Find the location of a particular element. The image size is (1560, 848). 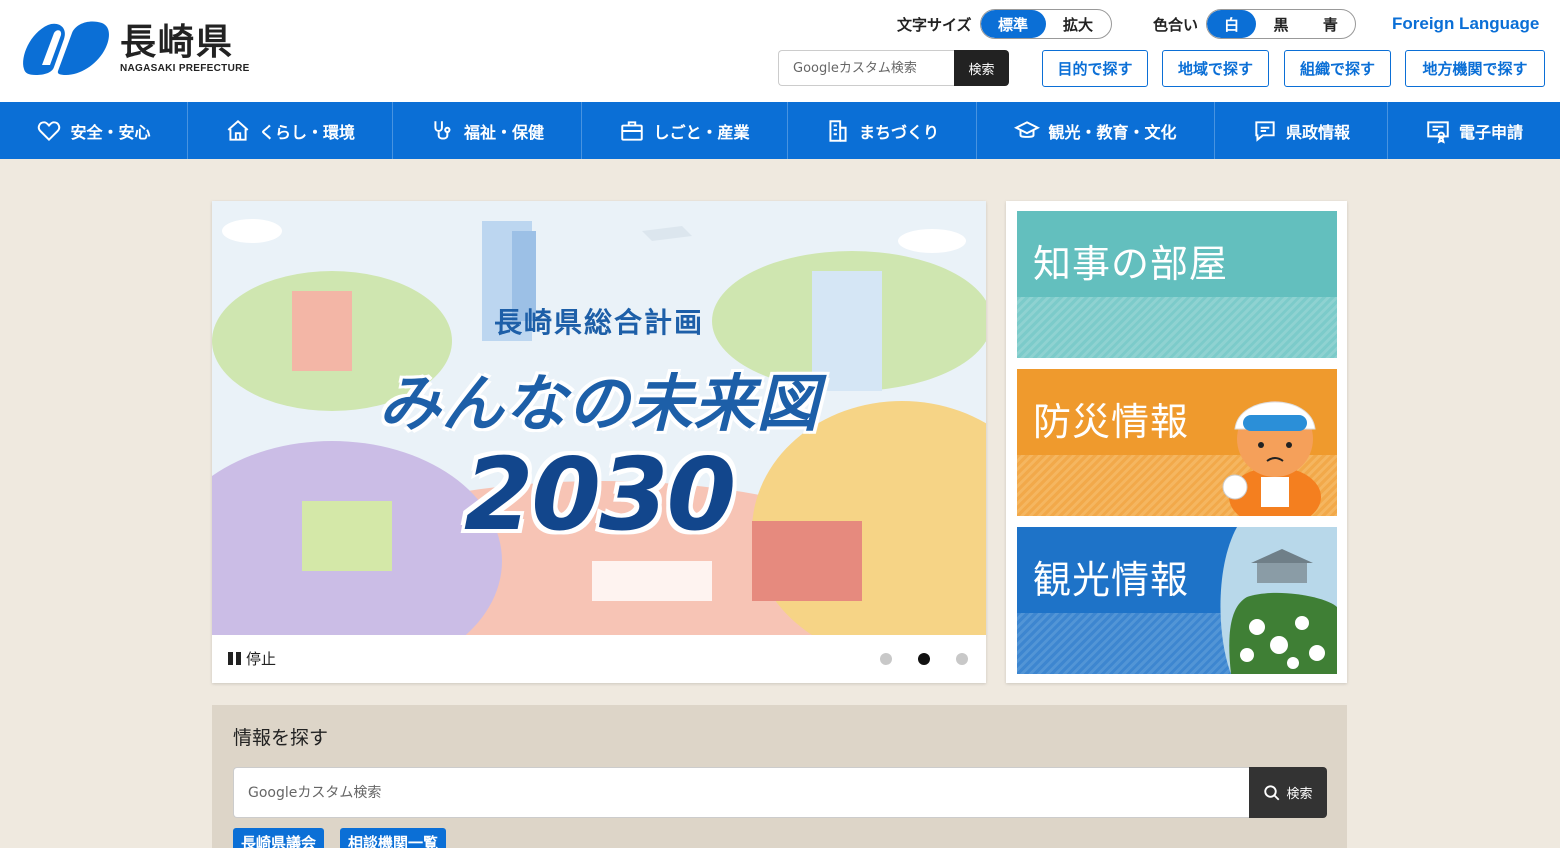

nav-item-welfare: 福祉・保健 is located at coordinates (487, 130).